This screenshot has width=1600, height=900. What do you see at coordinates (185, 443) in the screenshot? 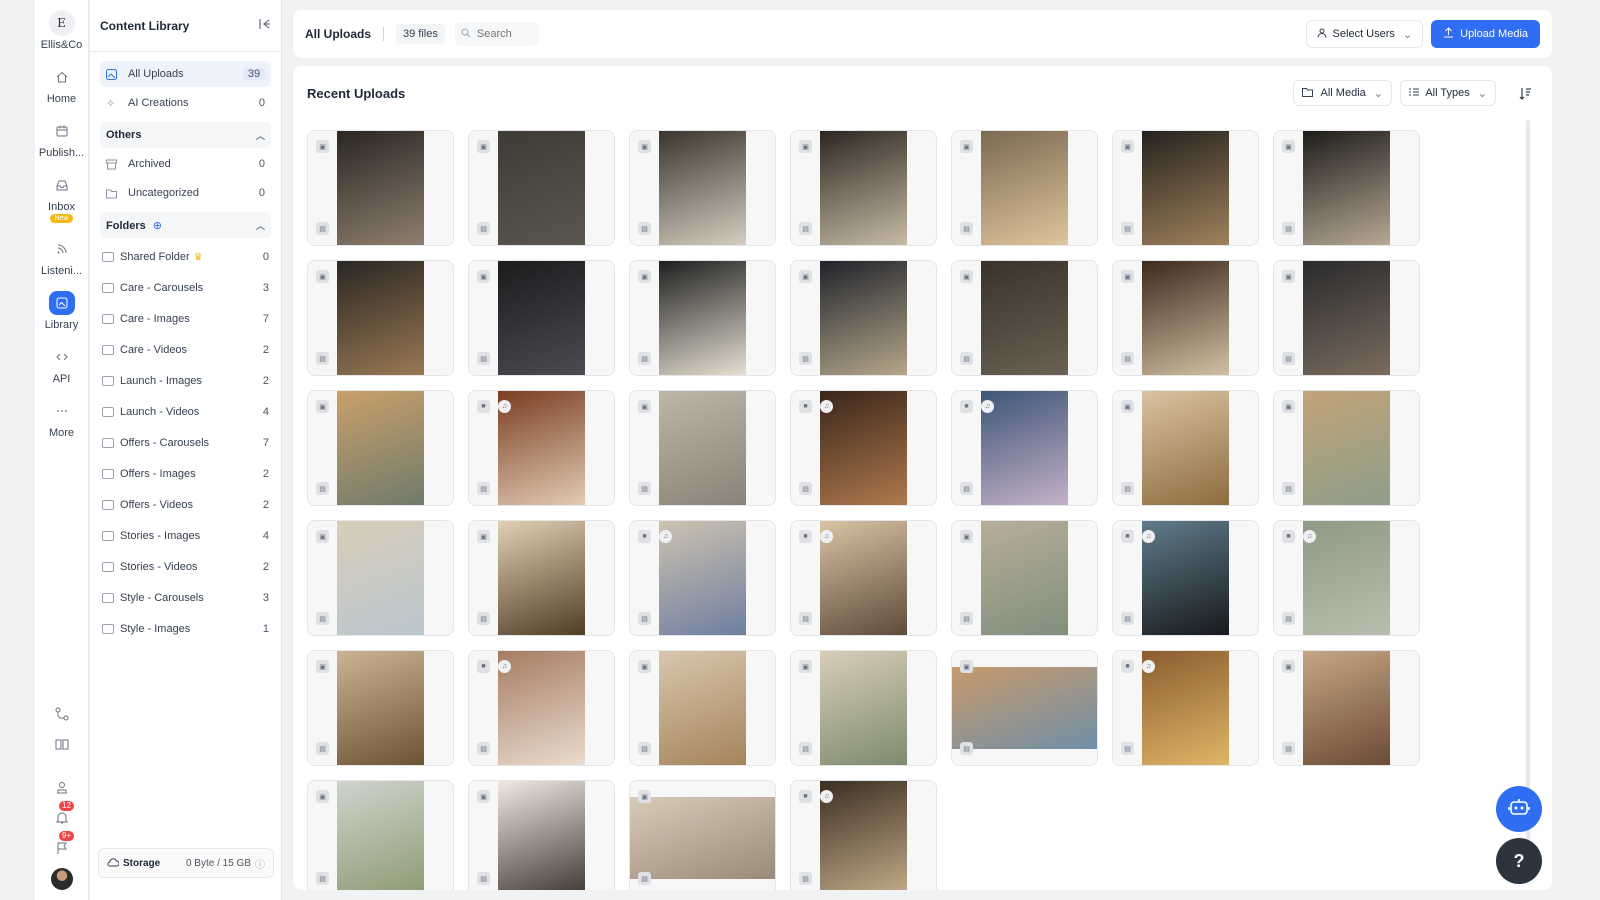
I see `folder-item: Offers - Carousels 7` at bounding box center [185, 443].